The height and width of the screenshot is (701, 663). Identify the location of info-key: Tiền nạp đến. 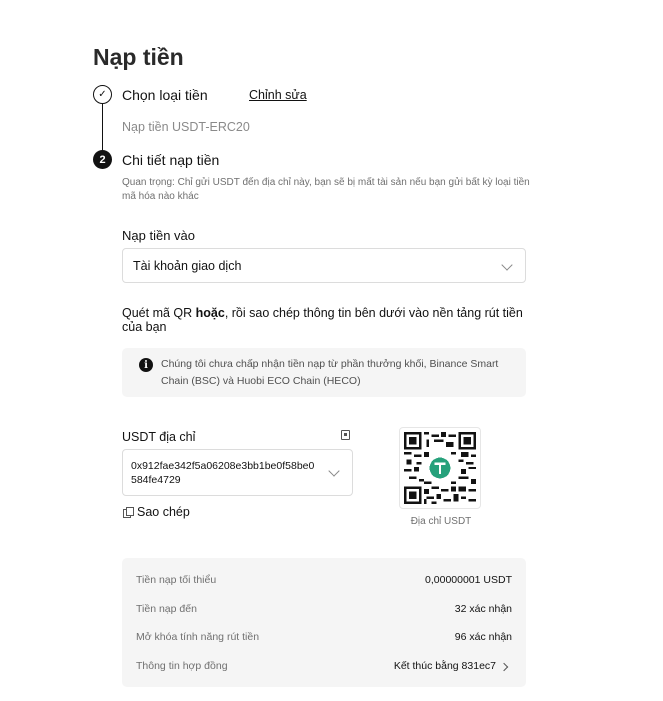
(166, 609).